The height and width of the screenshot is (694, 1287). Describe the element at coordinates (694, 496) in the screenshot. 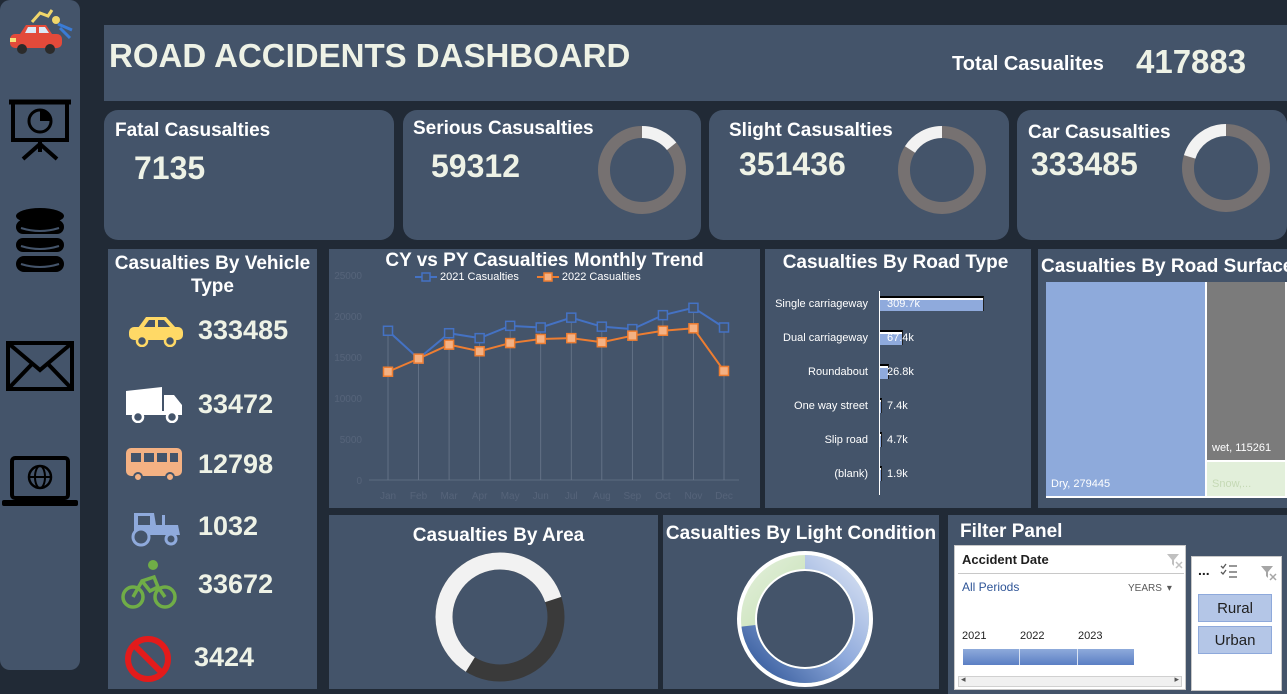

I see `x-tick-label: Nov` at that location.